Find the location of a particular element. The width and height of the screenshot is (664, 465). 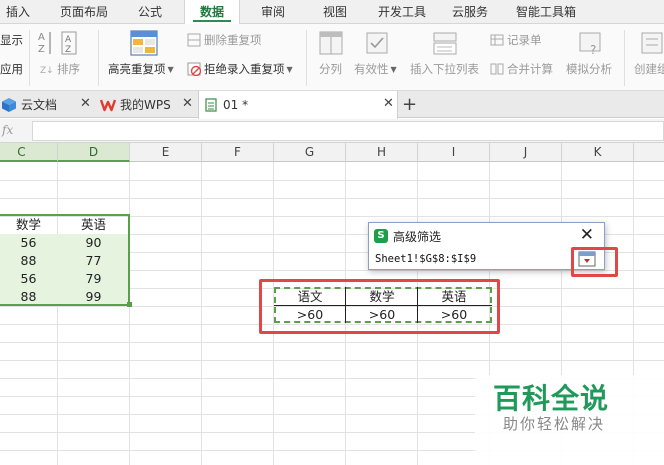

reject-duplicates-icon is located at coordinates (194, 69).